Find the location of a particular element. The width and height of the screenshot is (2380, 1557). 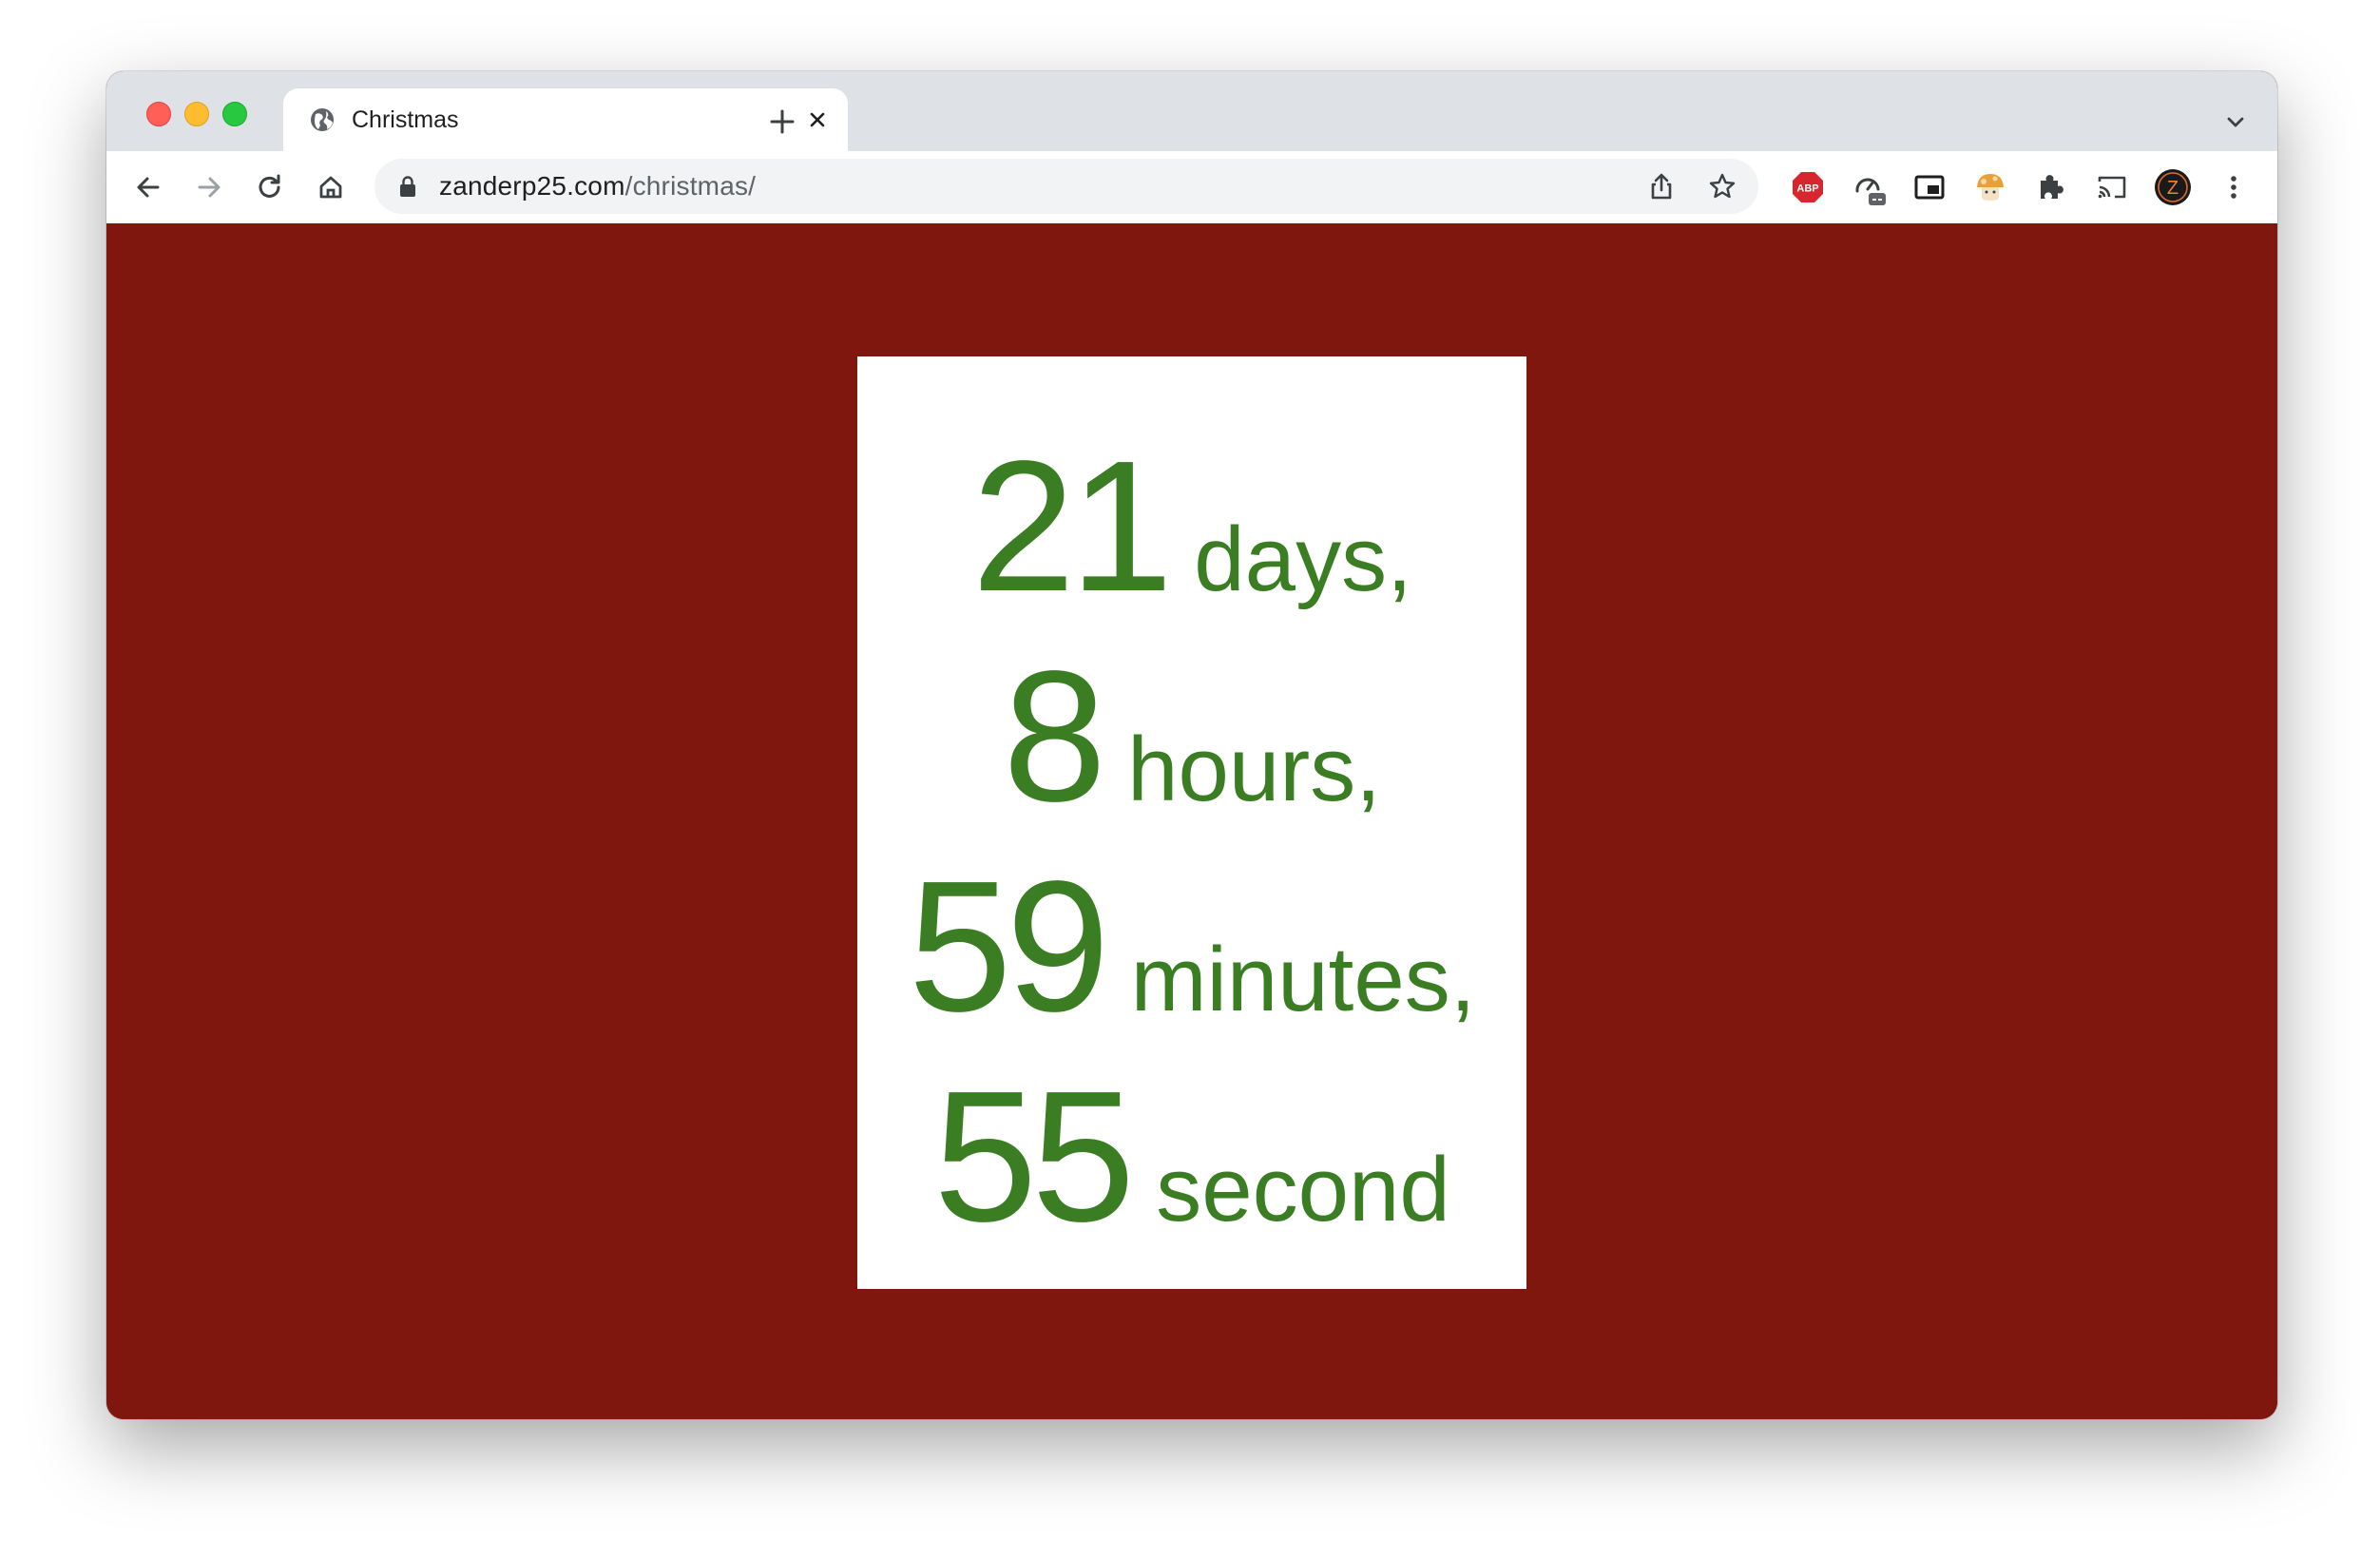

profile-avatar: Z is located at coordinates (2173, 187).